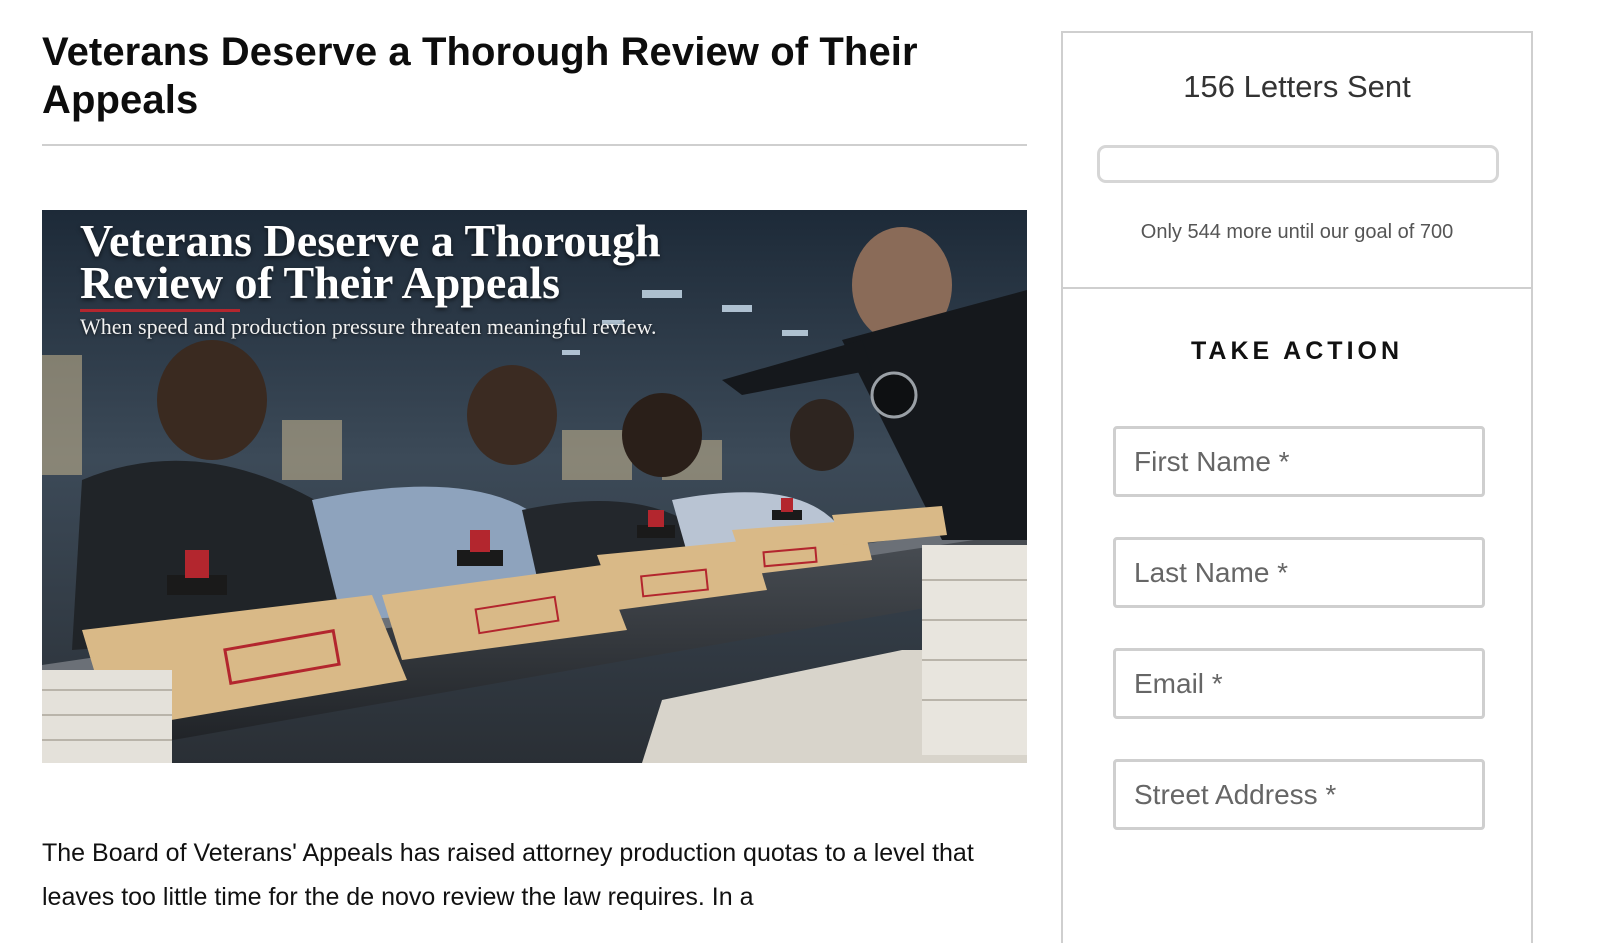 The image size is (1600, 943). What do you see at coordinates (1299, 683) in the screenshot?
I see `email-field` at bounding box center [1299, 683].